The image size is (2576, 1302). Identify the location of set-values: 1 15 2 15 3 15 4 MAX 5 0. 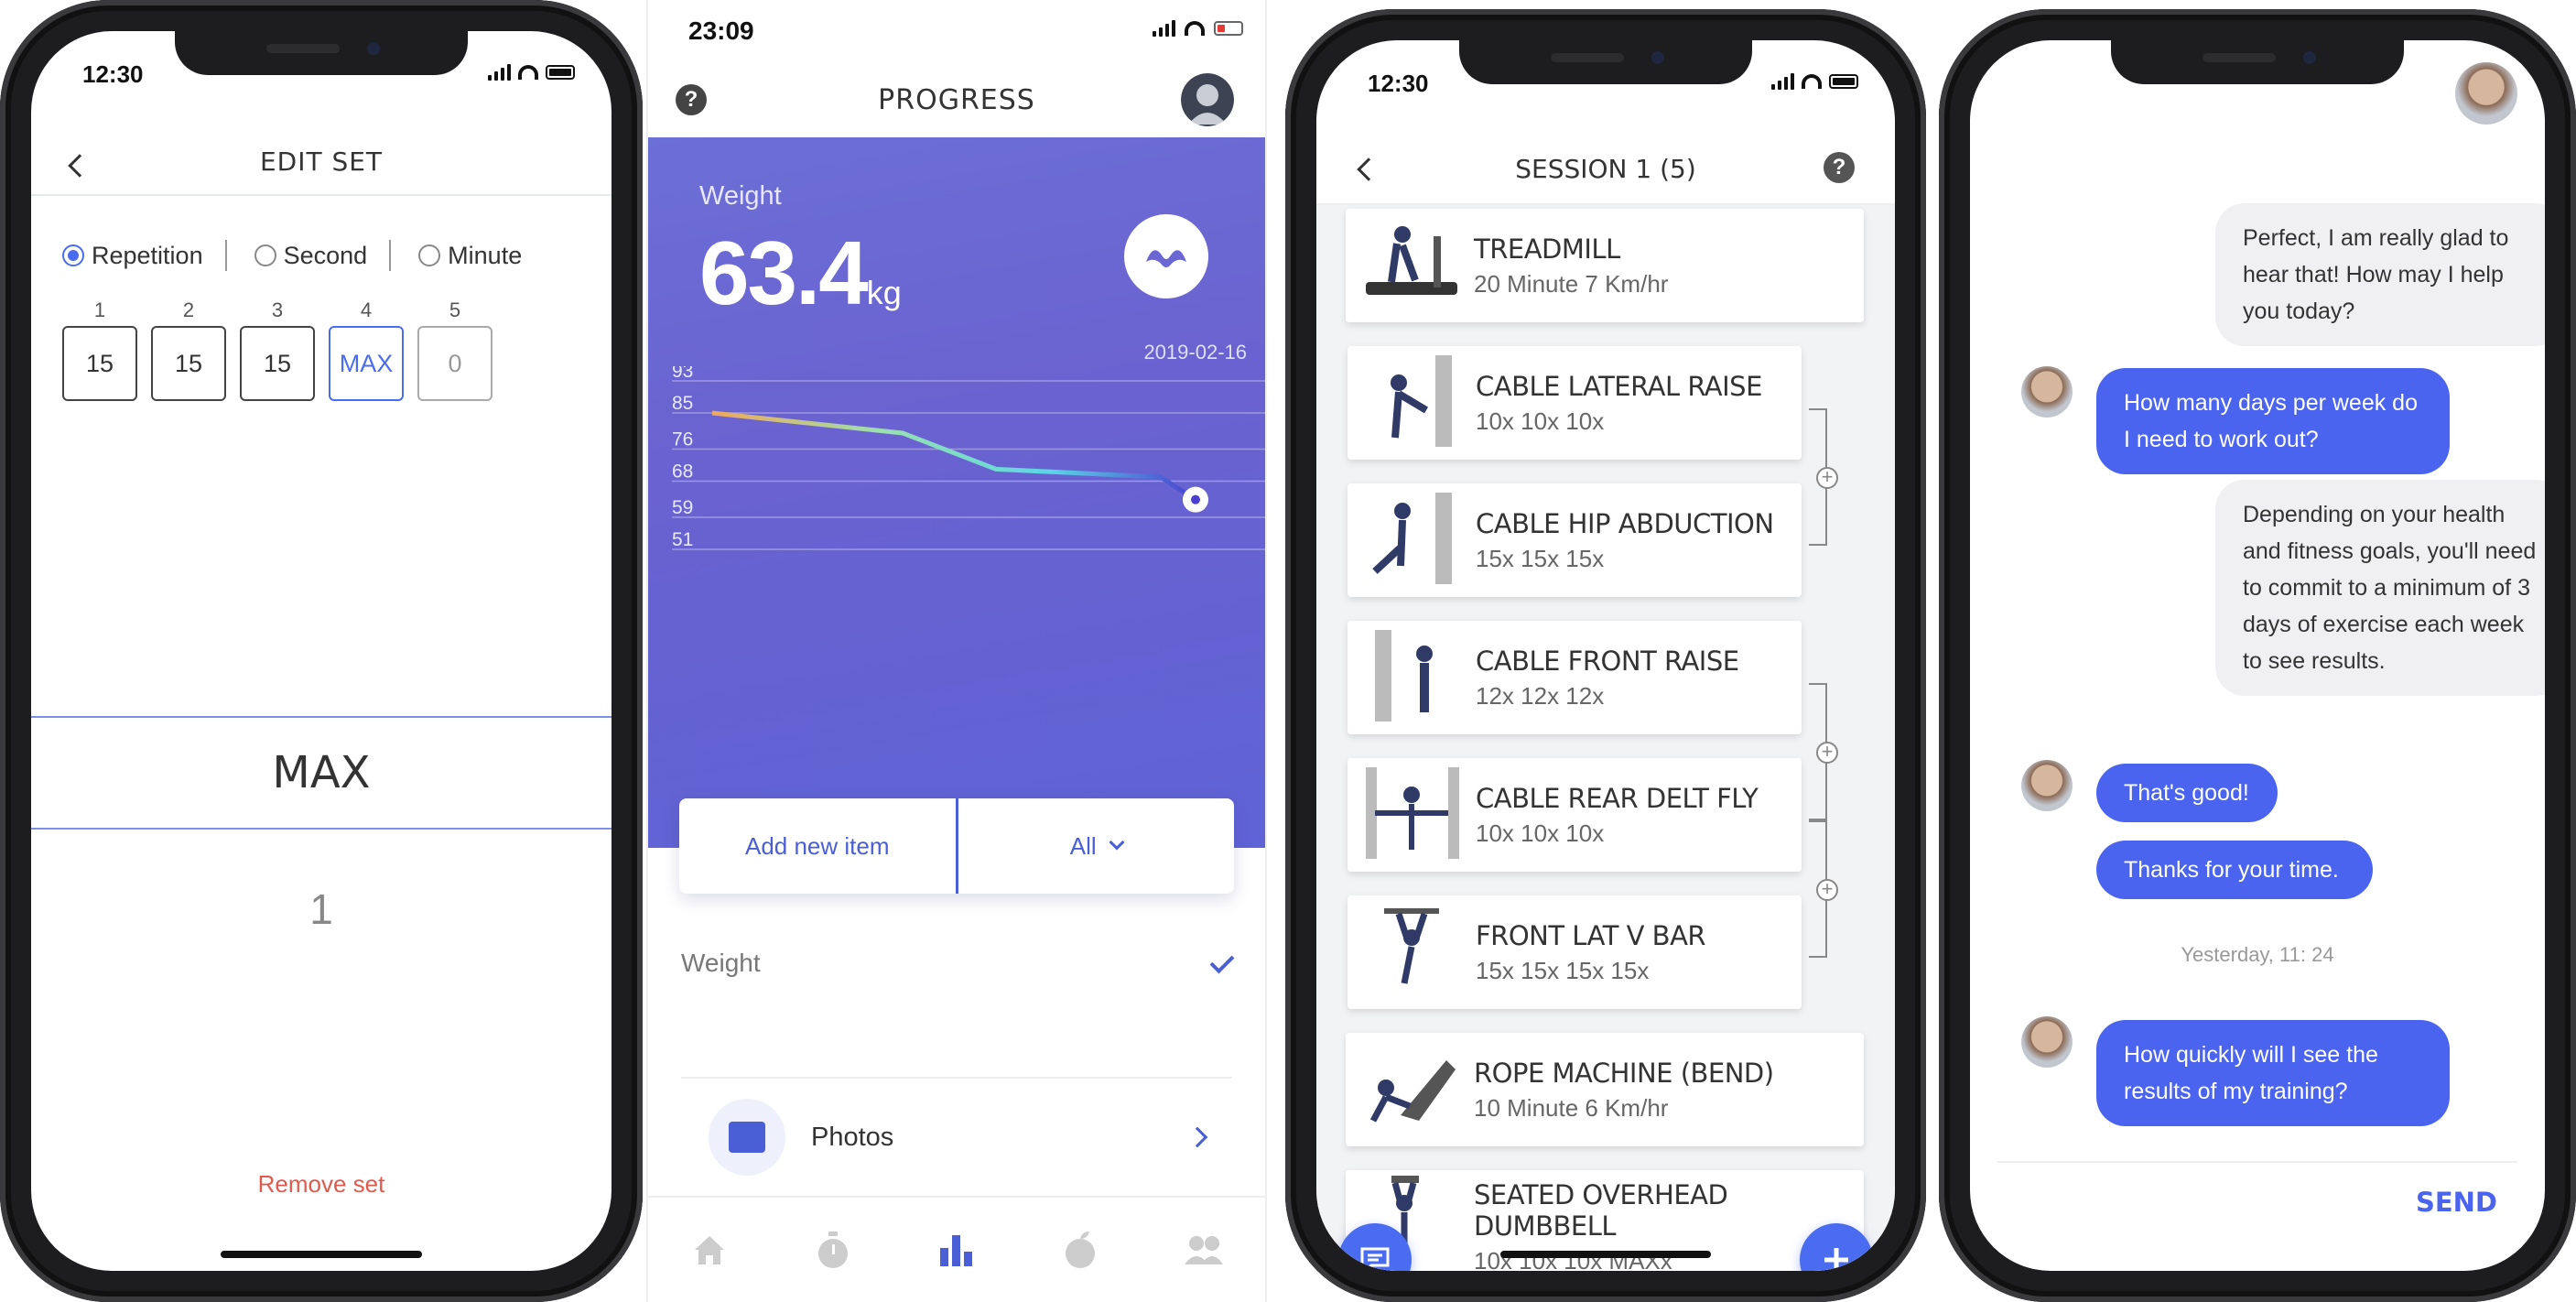
(277, 349).